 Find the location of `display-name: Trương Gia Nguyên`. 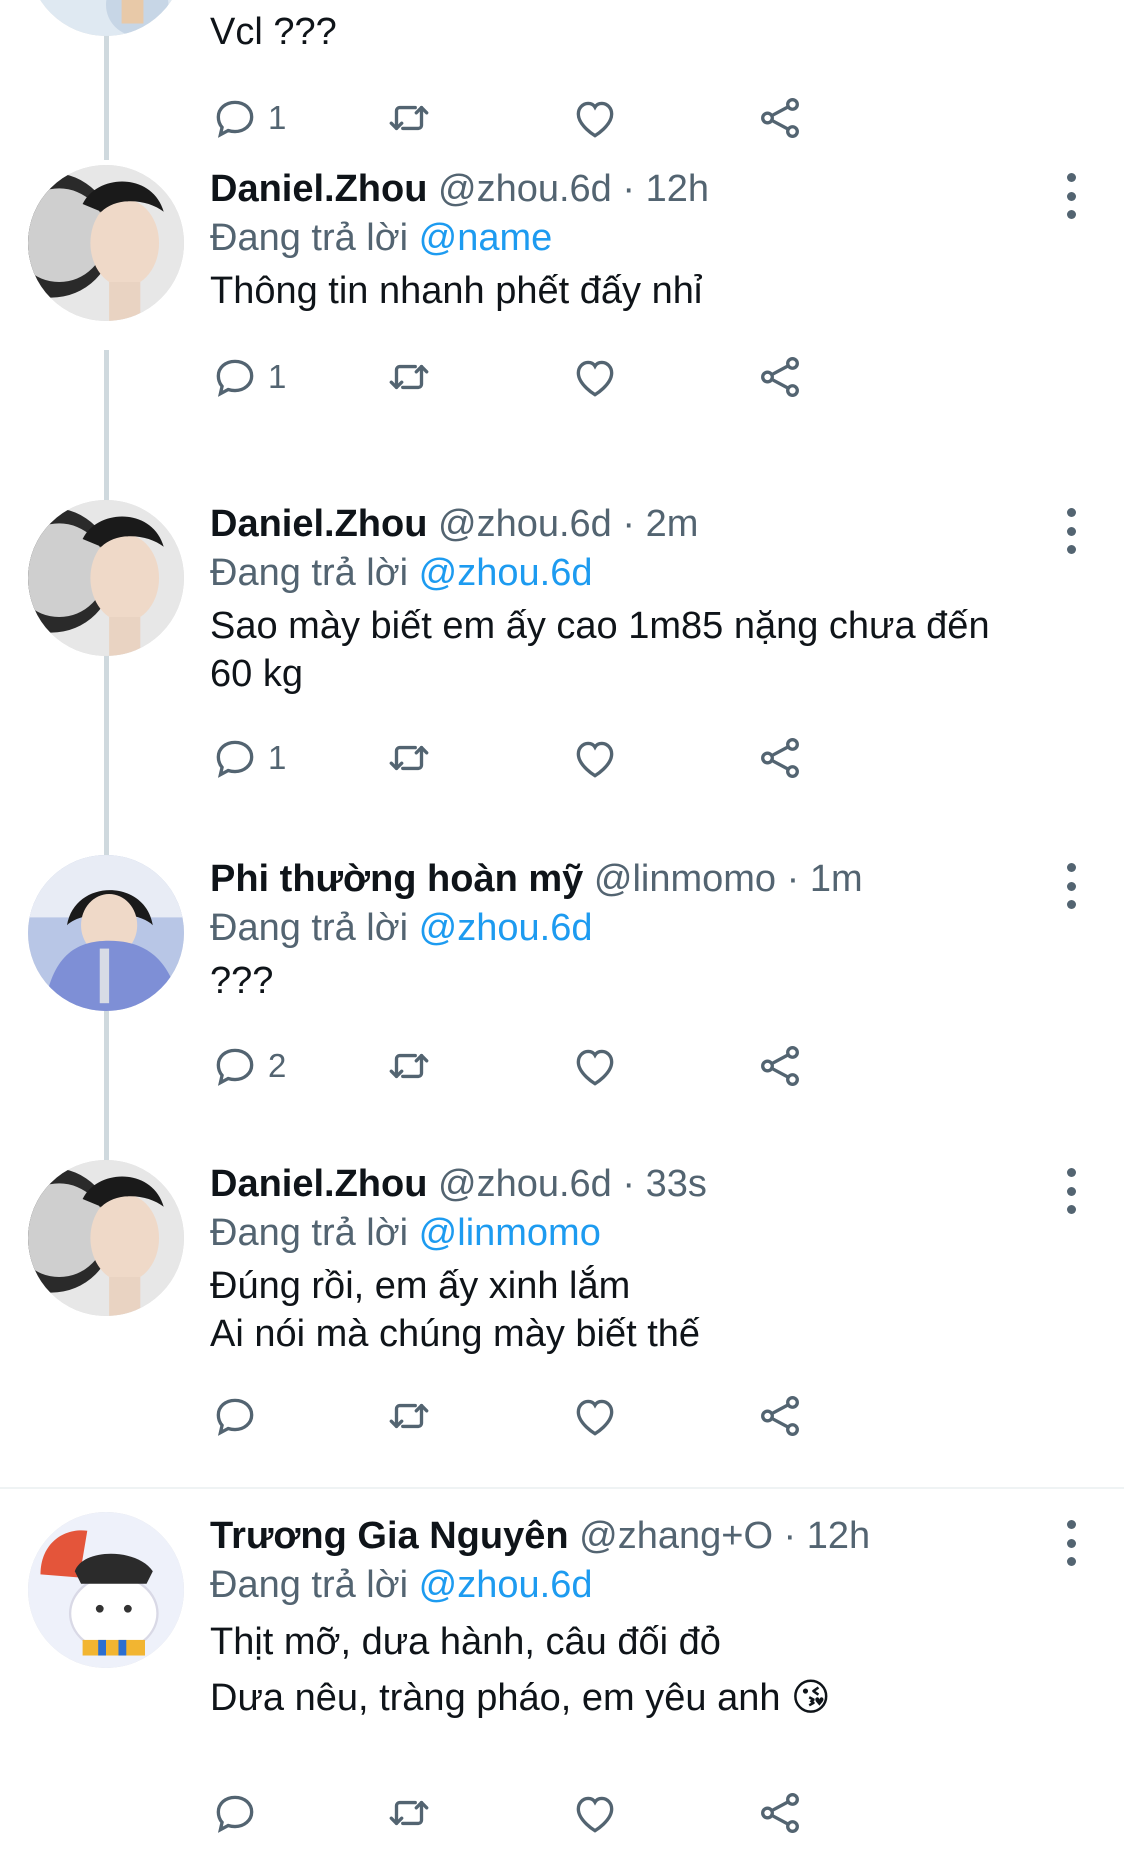

display-name: Trương Gia Nguyên is located at coordinates (389, 1536).